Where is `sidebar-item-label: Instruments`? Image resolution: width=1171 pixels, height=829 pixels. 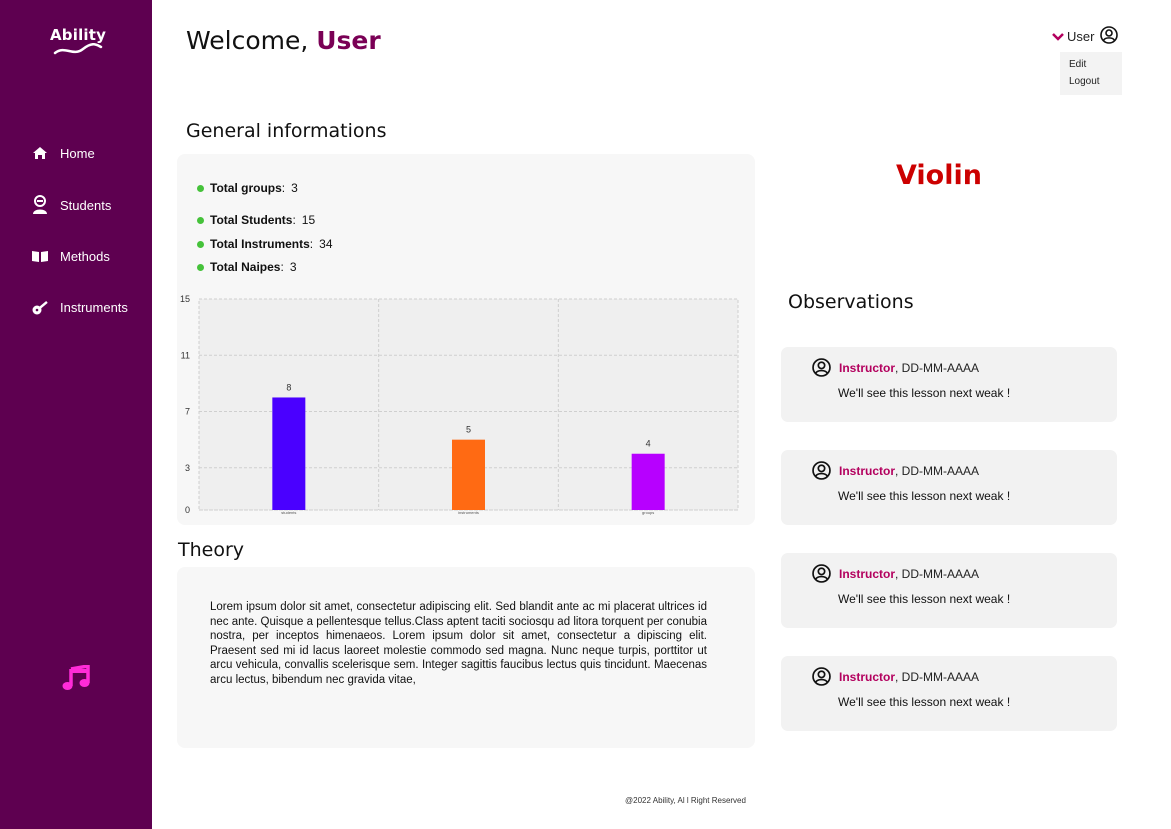 sidebar-item-label: Instruments is located at coordinates (94, 307).